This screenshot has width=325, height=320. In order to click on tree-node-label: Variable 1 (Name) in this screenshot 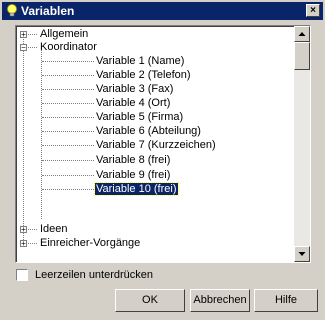, I will do `click(140, 61)`.